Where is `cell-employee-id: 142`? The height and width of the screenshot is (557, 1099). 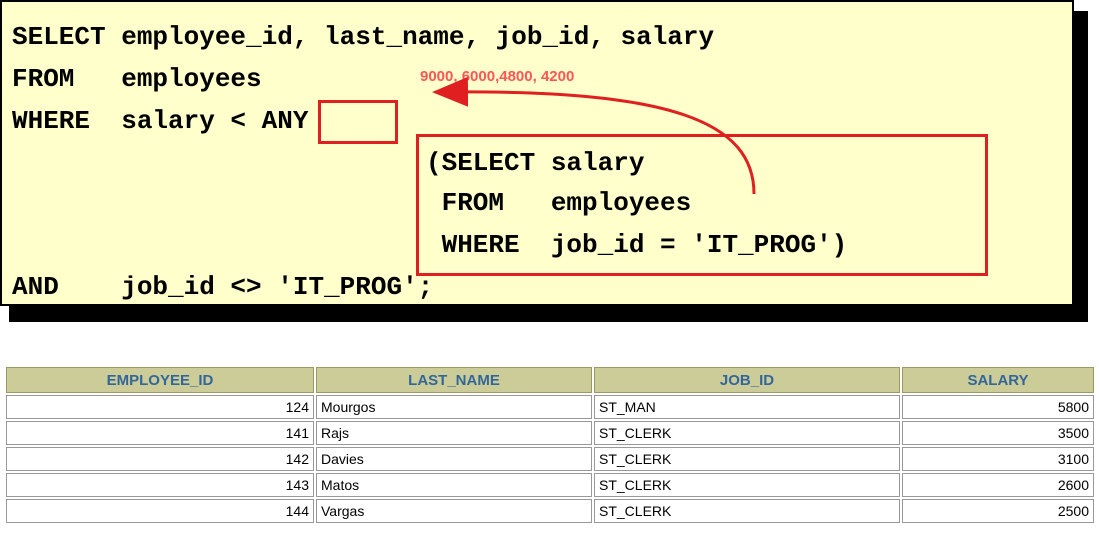 cell-employee-id: 142 is located at coordinates (160, 459).